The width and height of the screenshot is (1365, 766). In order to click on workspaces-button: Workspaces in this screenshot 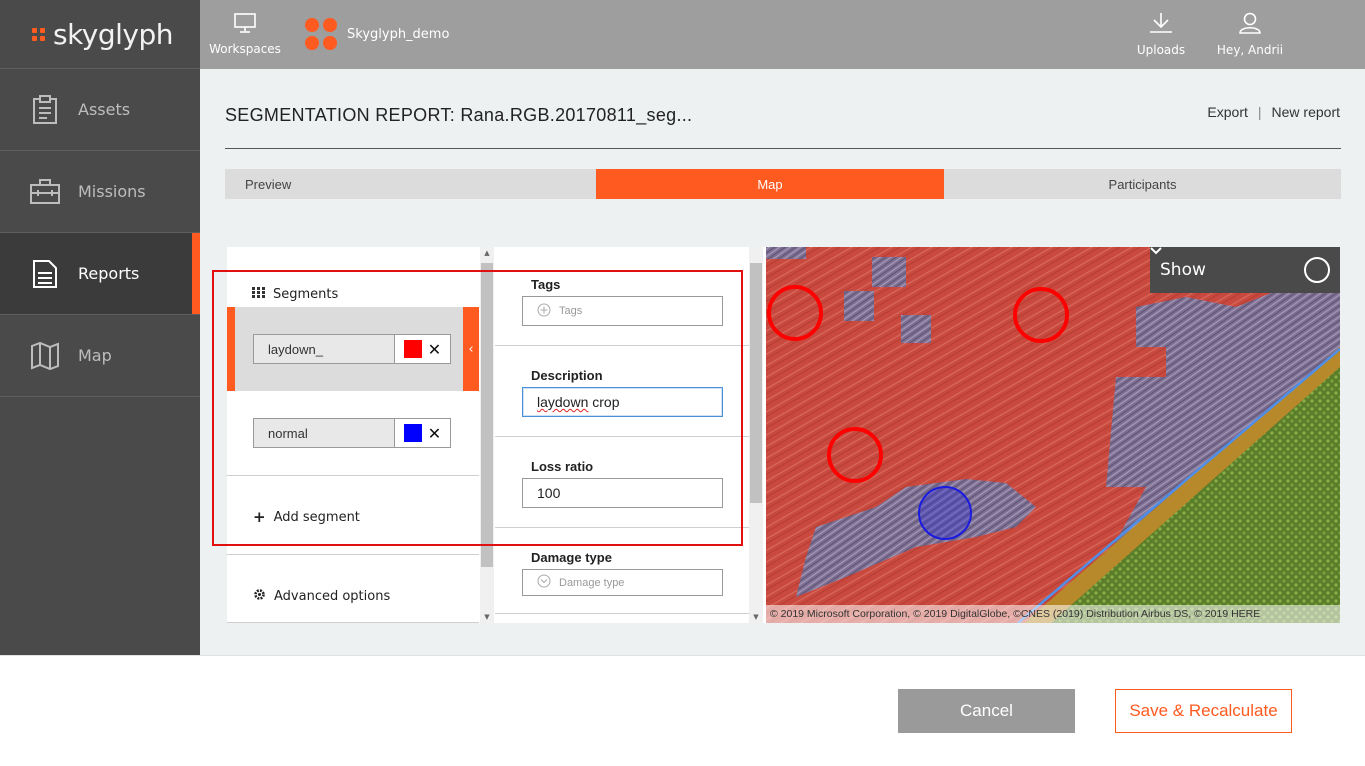, I will do `click(245, 34)`.